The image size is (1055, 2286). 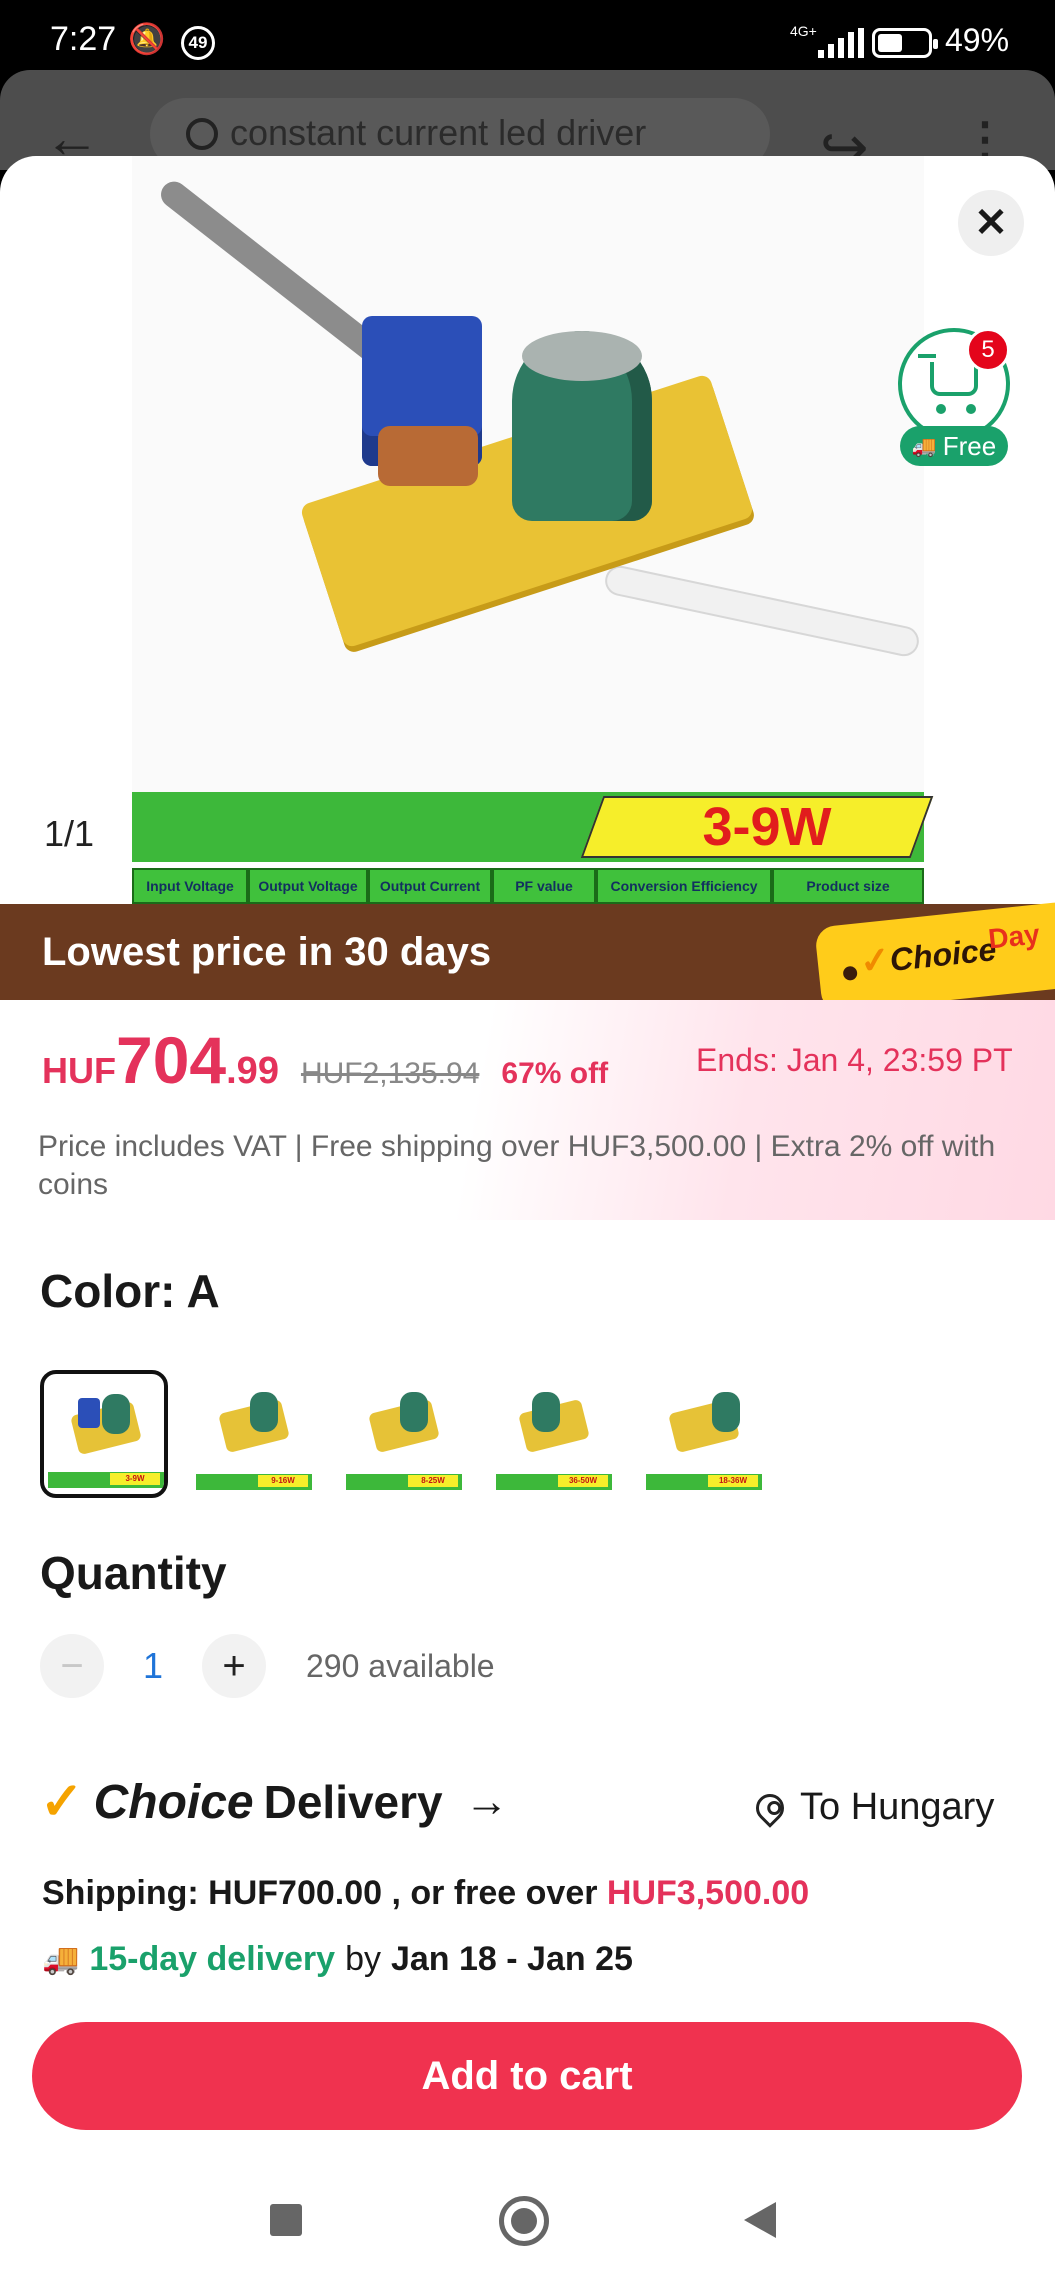 What do you see at coordinates (252, 1071) in the screenshot?
I see `price-decimals: .99` at bounding box center [252, 1071].